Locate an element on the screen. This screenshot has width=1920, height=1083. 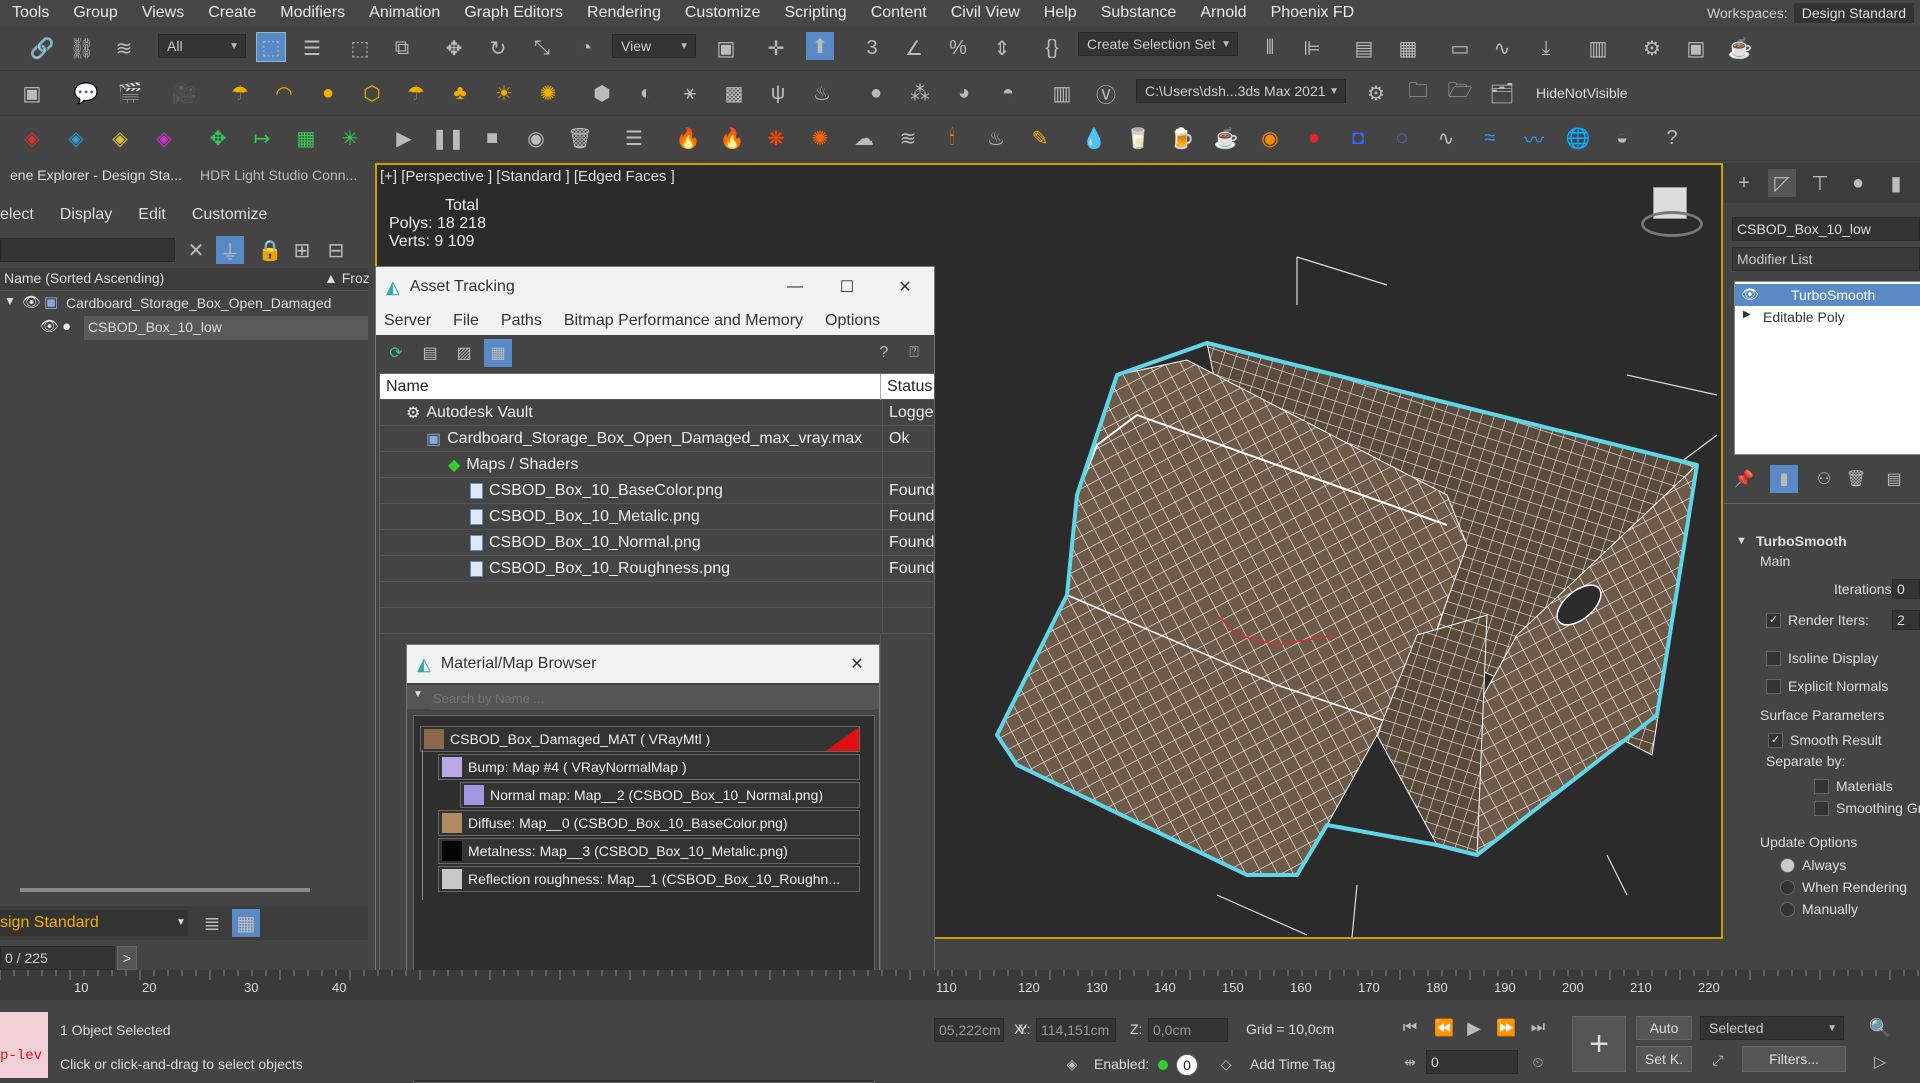
bind-space-warp-icon: ≋ is located at coordinates (124, 48).